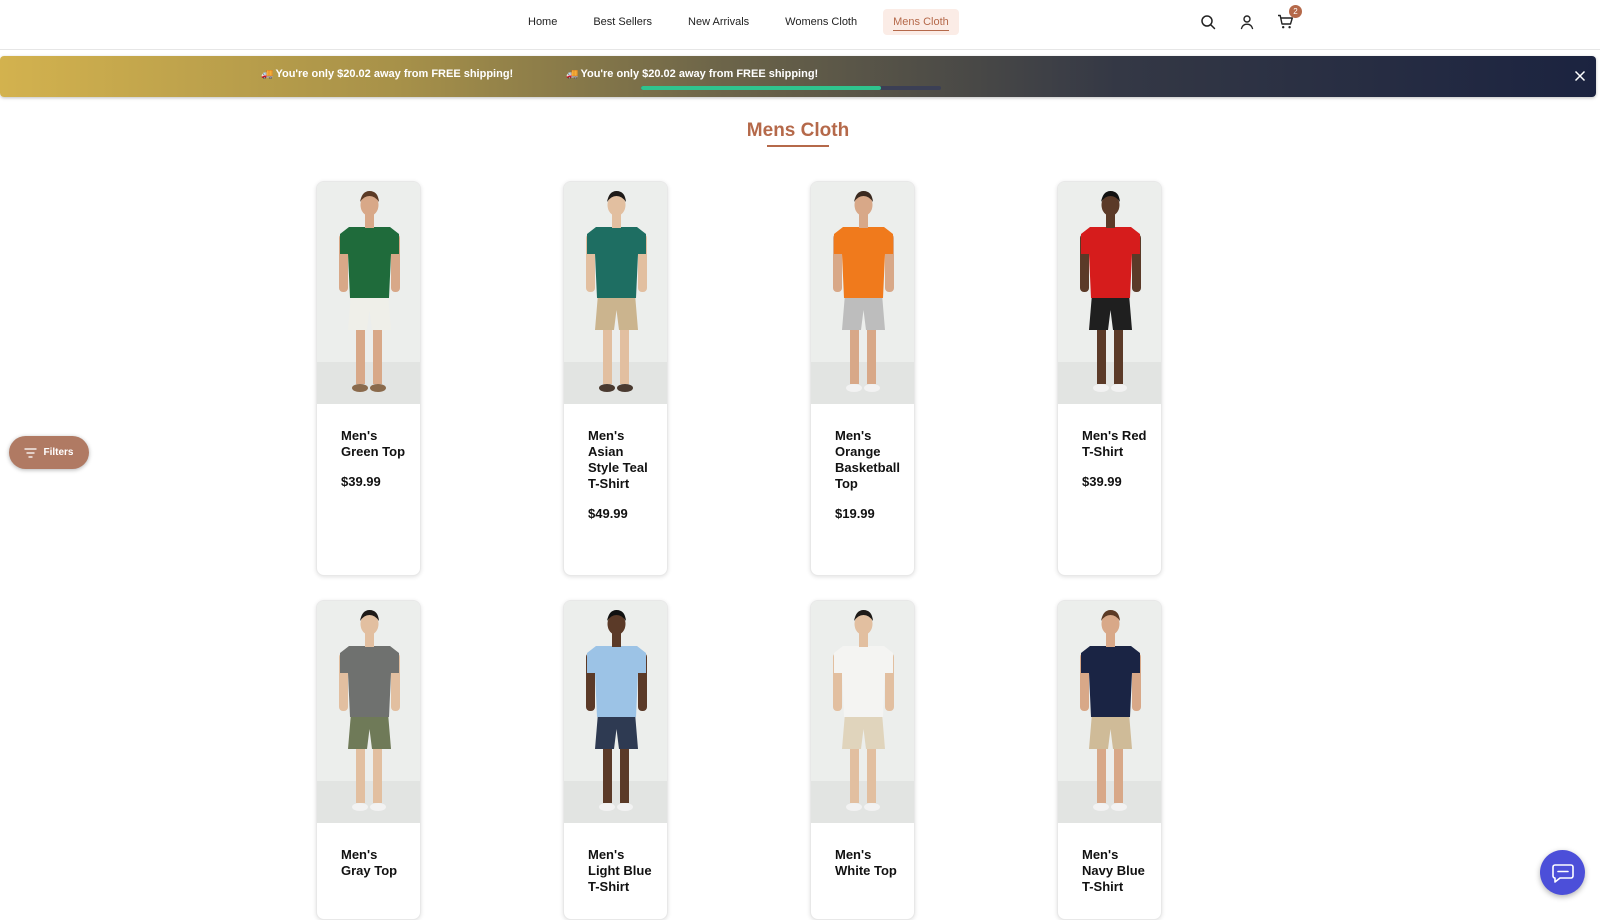 The height and width of the screenshot is (920, 1600). Describe the element at coordinates (761, 88) in the screenshot. I see `shipping-progress-fill` at that location.